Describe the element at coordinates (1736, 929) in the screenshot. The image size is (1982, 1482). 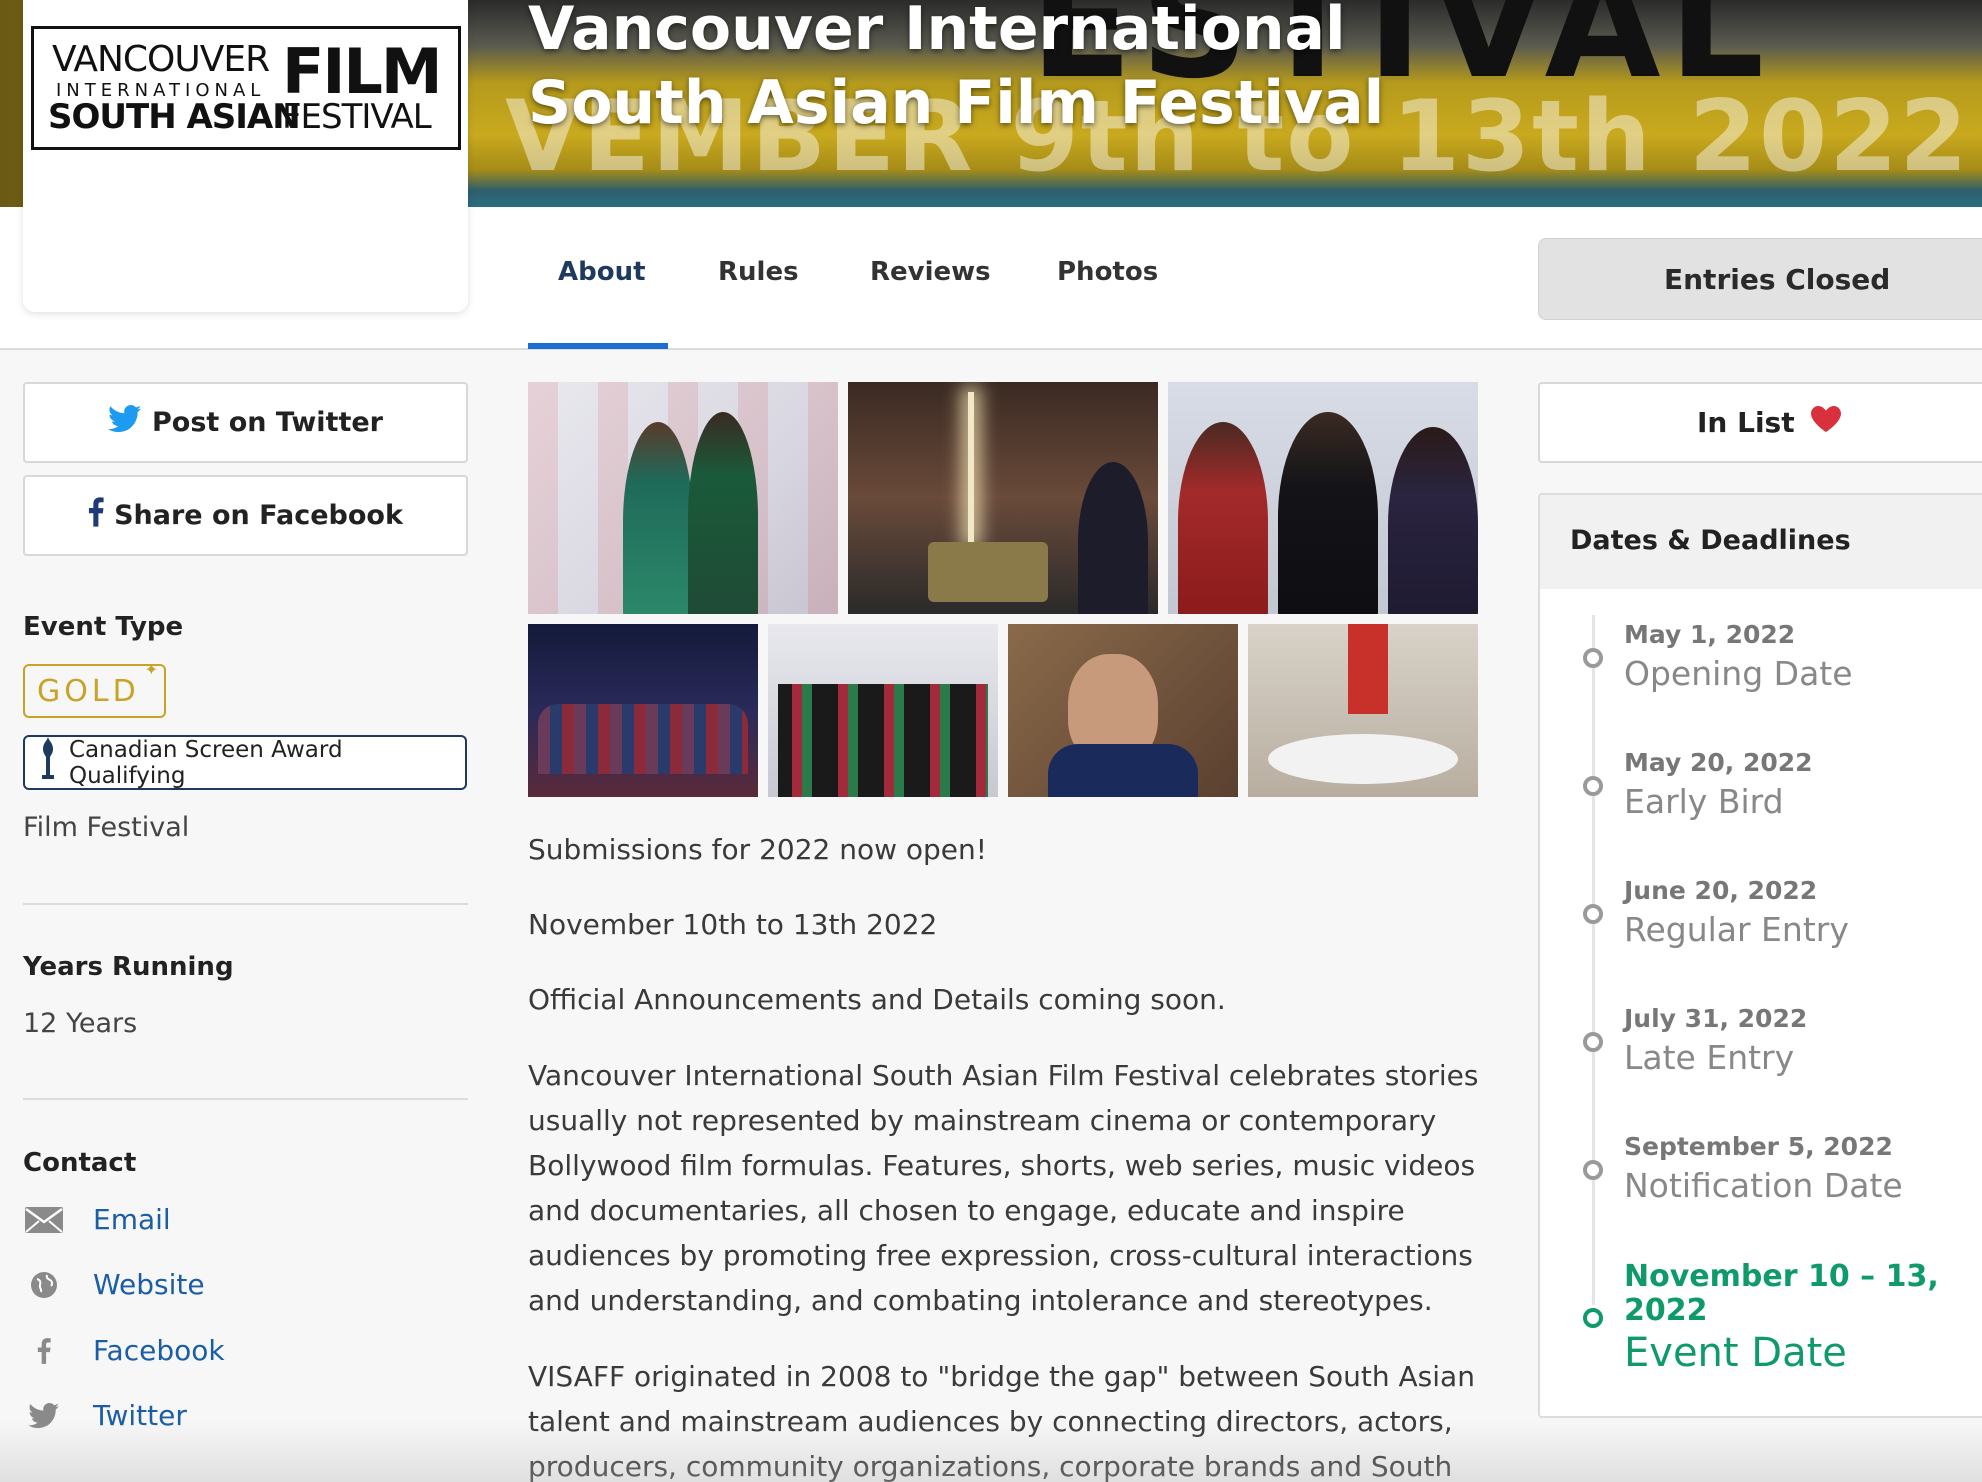
I see `deadline-label: Regular Entry` at that location.